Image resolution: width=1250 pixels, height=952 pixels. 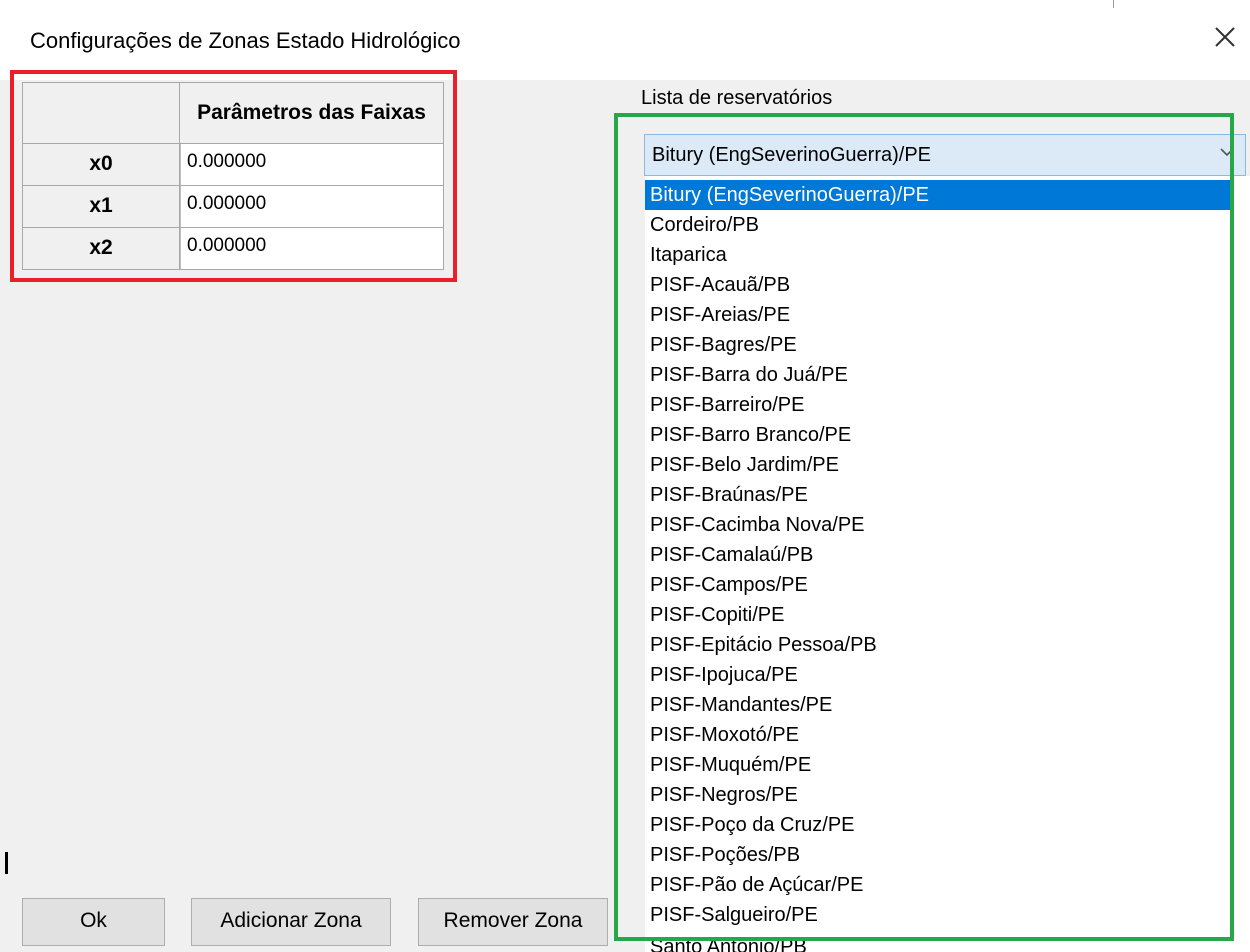 I want to click on list-item: PISF-Pão de Açúcar/PE, so click(x=937, y=885).